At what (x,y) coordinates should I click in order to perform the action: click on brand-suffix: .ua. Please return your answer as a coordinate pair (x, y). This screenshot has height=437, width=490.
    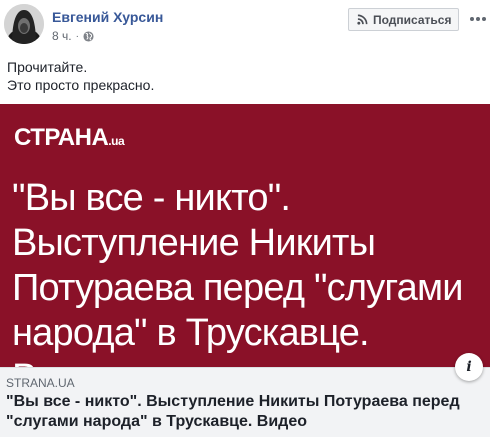
    Looking at the image, I should click on (116, 141).